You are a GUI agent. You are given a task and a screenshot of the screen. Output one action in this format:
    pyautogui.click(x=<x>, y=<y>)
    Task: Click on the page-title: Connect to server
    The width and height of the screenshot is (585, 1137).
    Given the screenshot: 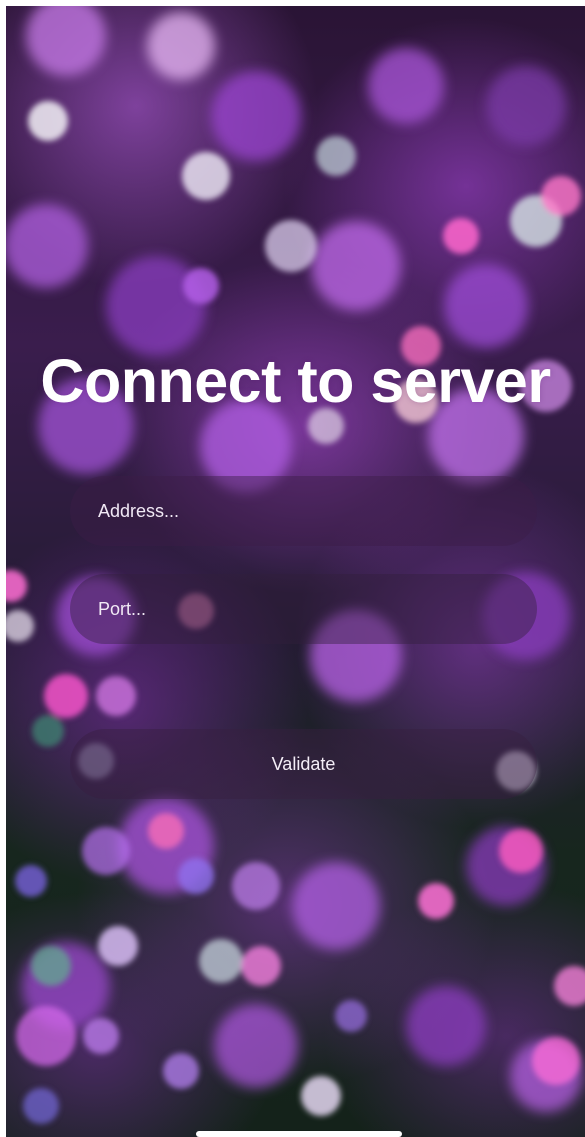 What is the action you would take?
    pyautogui.click(x=295, y=381)
    